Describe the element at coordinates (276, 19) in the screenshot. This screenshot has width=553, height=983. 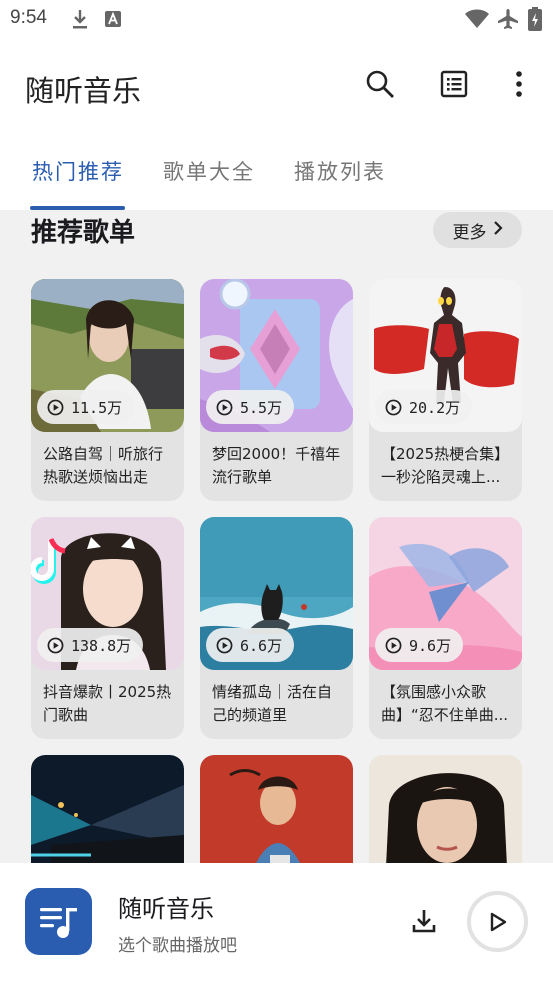
I see `status-bar: 9:54` at that location.